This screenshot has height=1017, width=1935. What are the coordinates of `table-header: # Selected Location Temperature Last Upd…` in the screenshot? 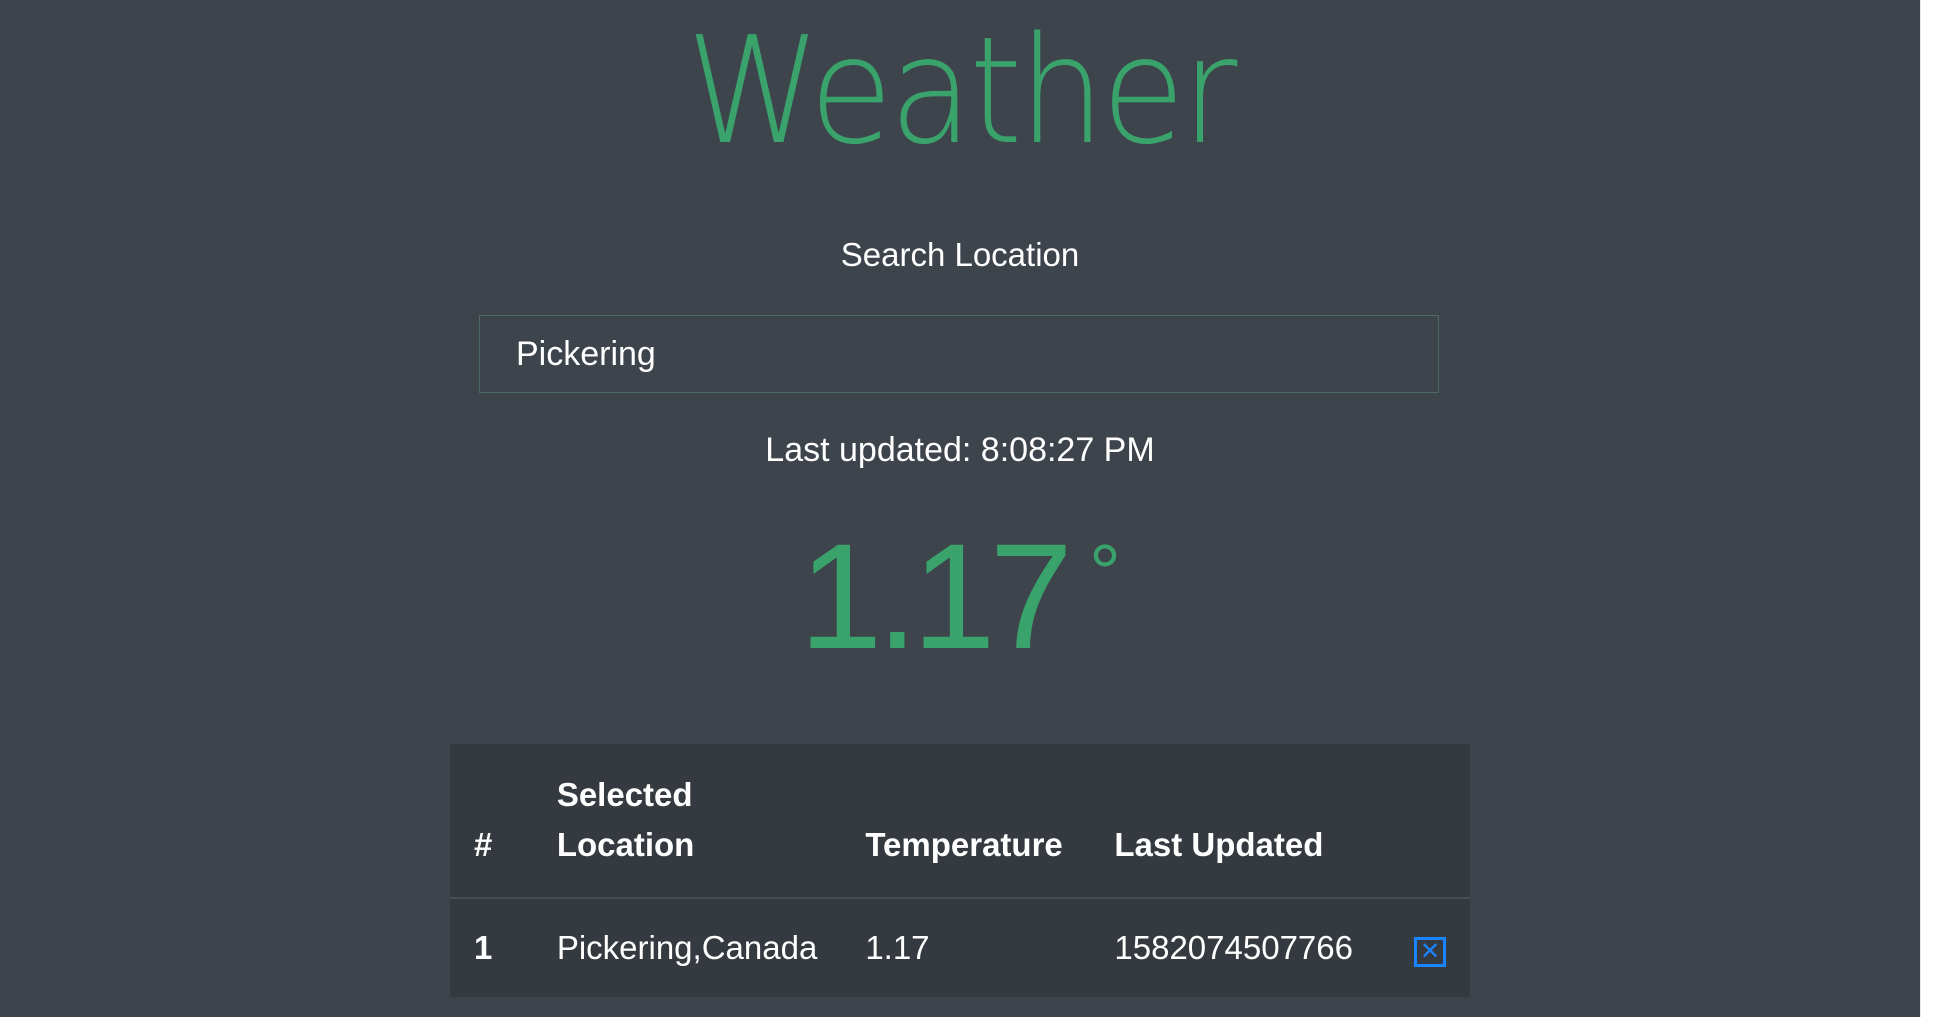 It's located at (960, 821).